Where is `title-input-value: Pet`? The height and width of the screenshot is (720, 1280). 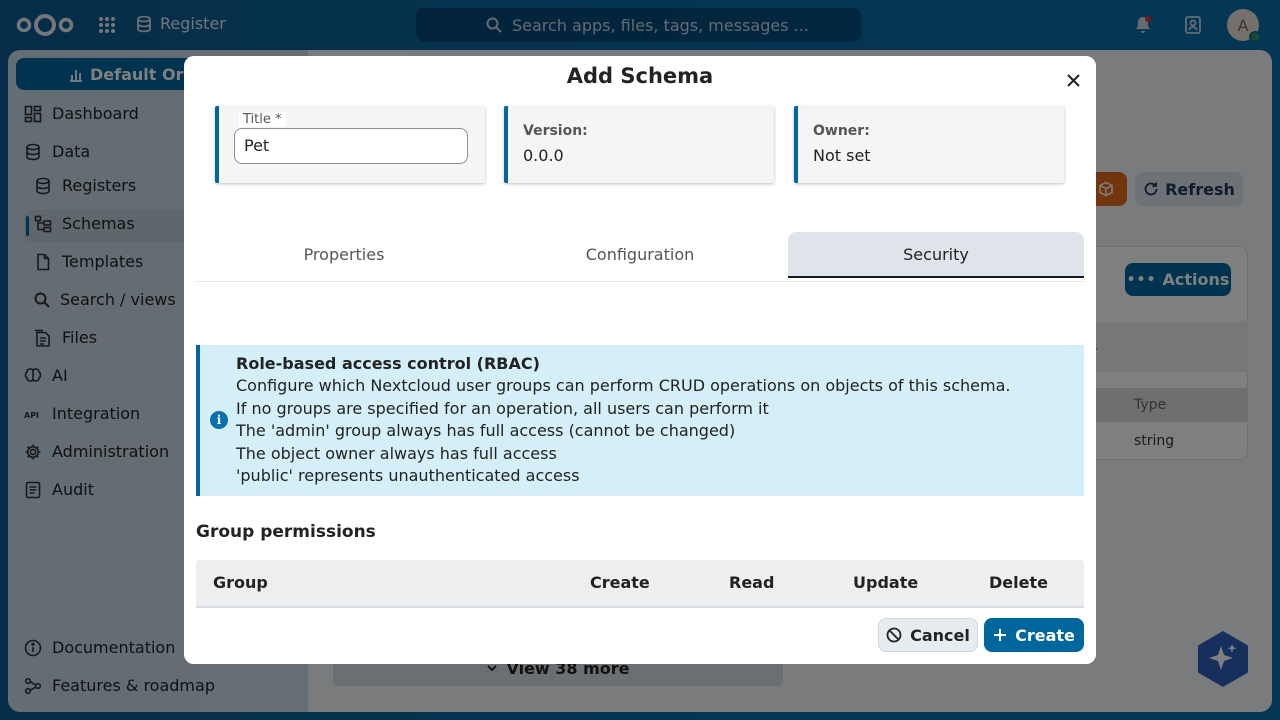
title-input-value: Pet is located at coordinates (257, 145).